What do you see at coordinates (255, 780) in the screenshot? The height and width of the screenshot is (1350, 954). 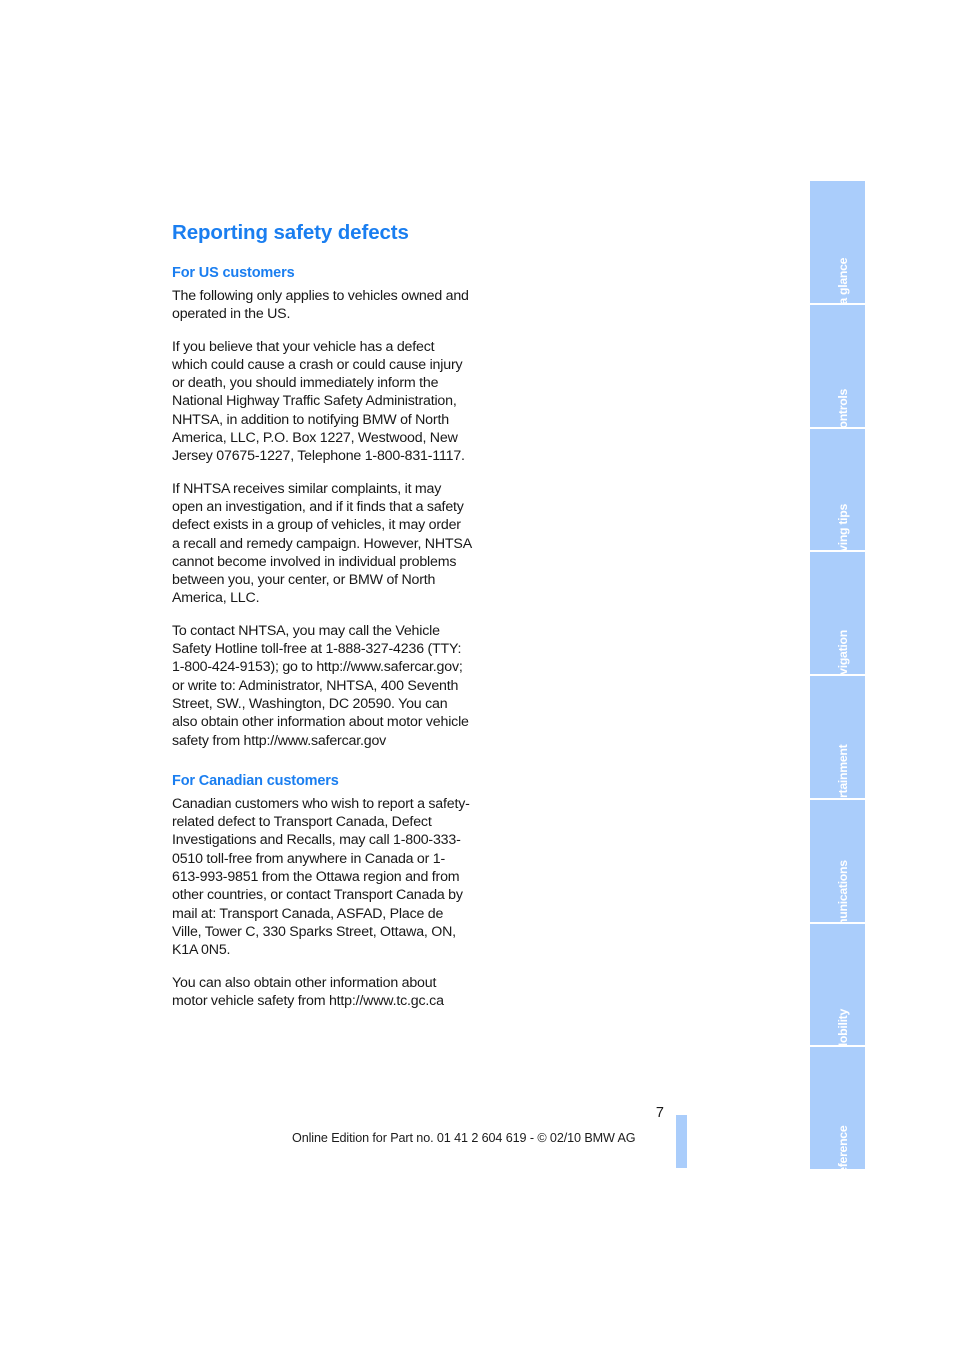 I see `section-heading-canadian-customers: For Canadian customers` at bounding box center [255, 780].